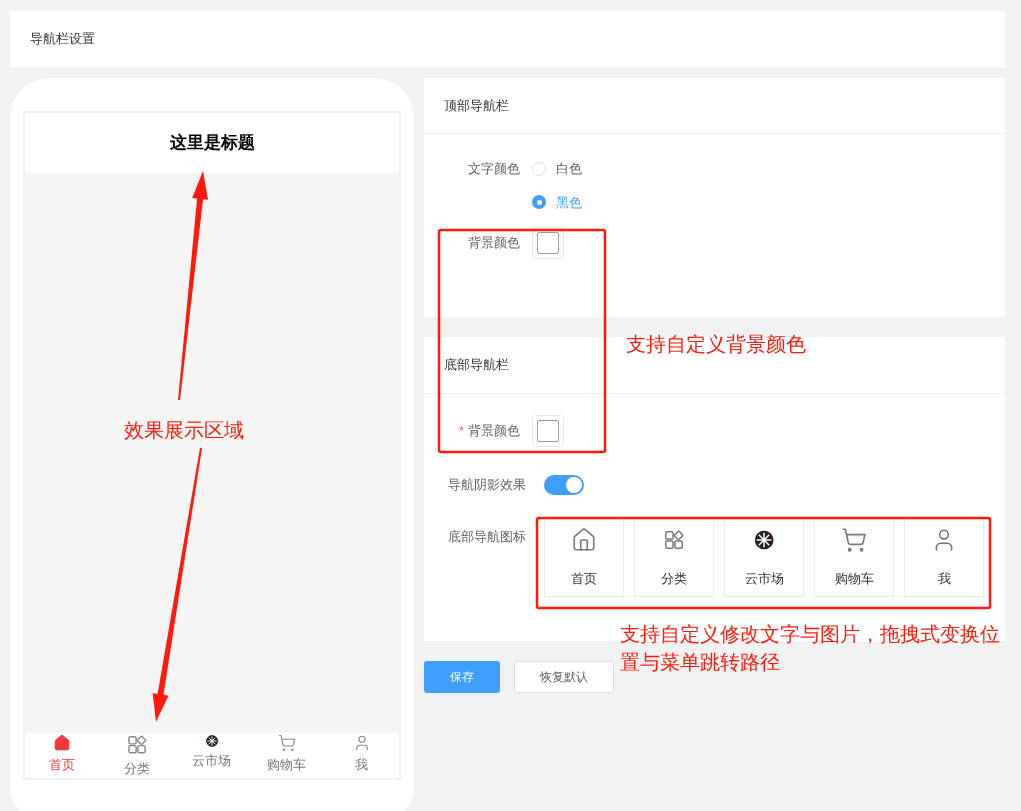  I want to click on field-label: 底部导航图标, so click(487, 537).